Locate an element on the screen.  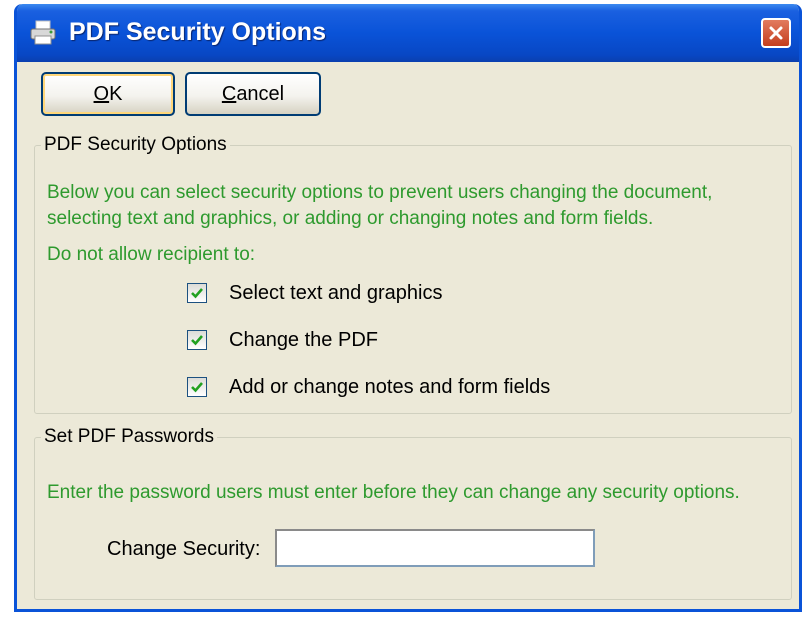
option-notes-fields: Add or change notes and form fields is located at coordinates (368, 387).